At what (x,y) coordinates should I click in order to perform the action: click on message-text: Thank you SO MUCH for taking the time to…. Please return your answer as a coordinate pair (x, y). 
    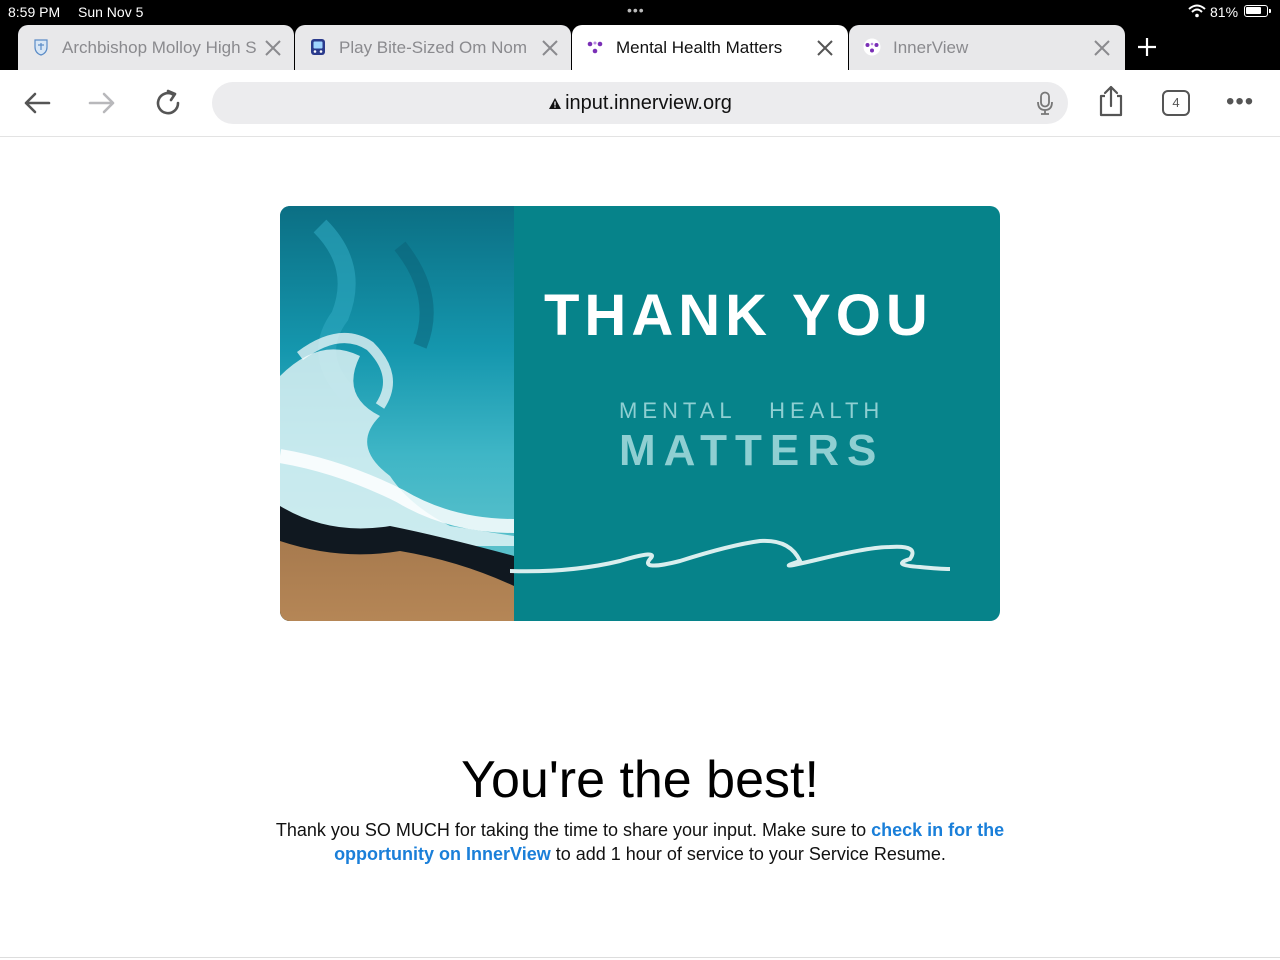
    Looking at the image, I should click on (573, 830).